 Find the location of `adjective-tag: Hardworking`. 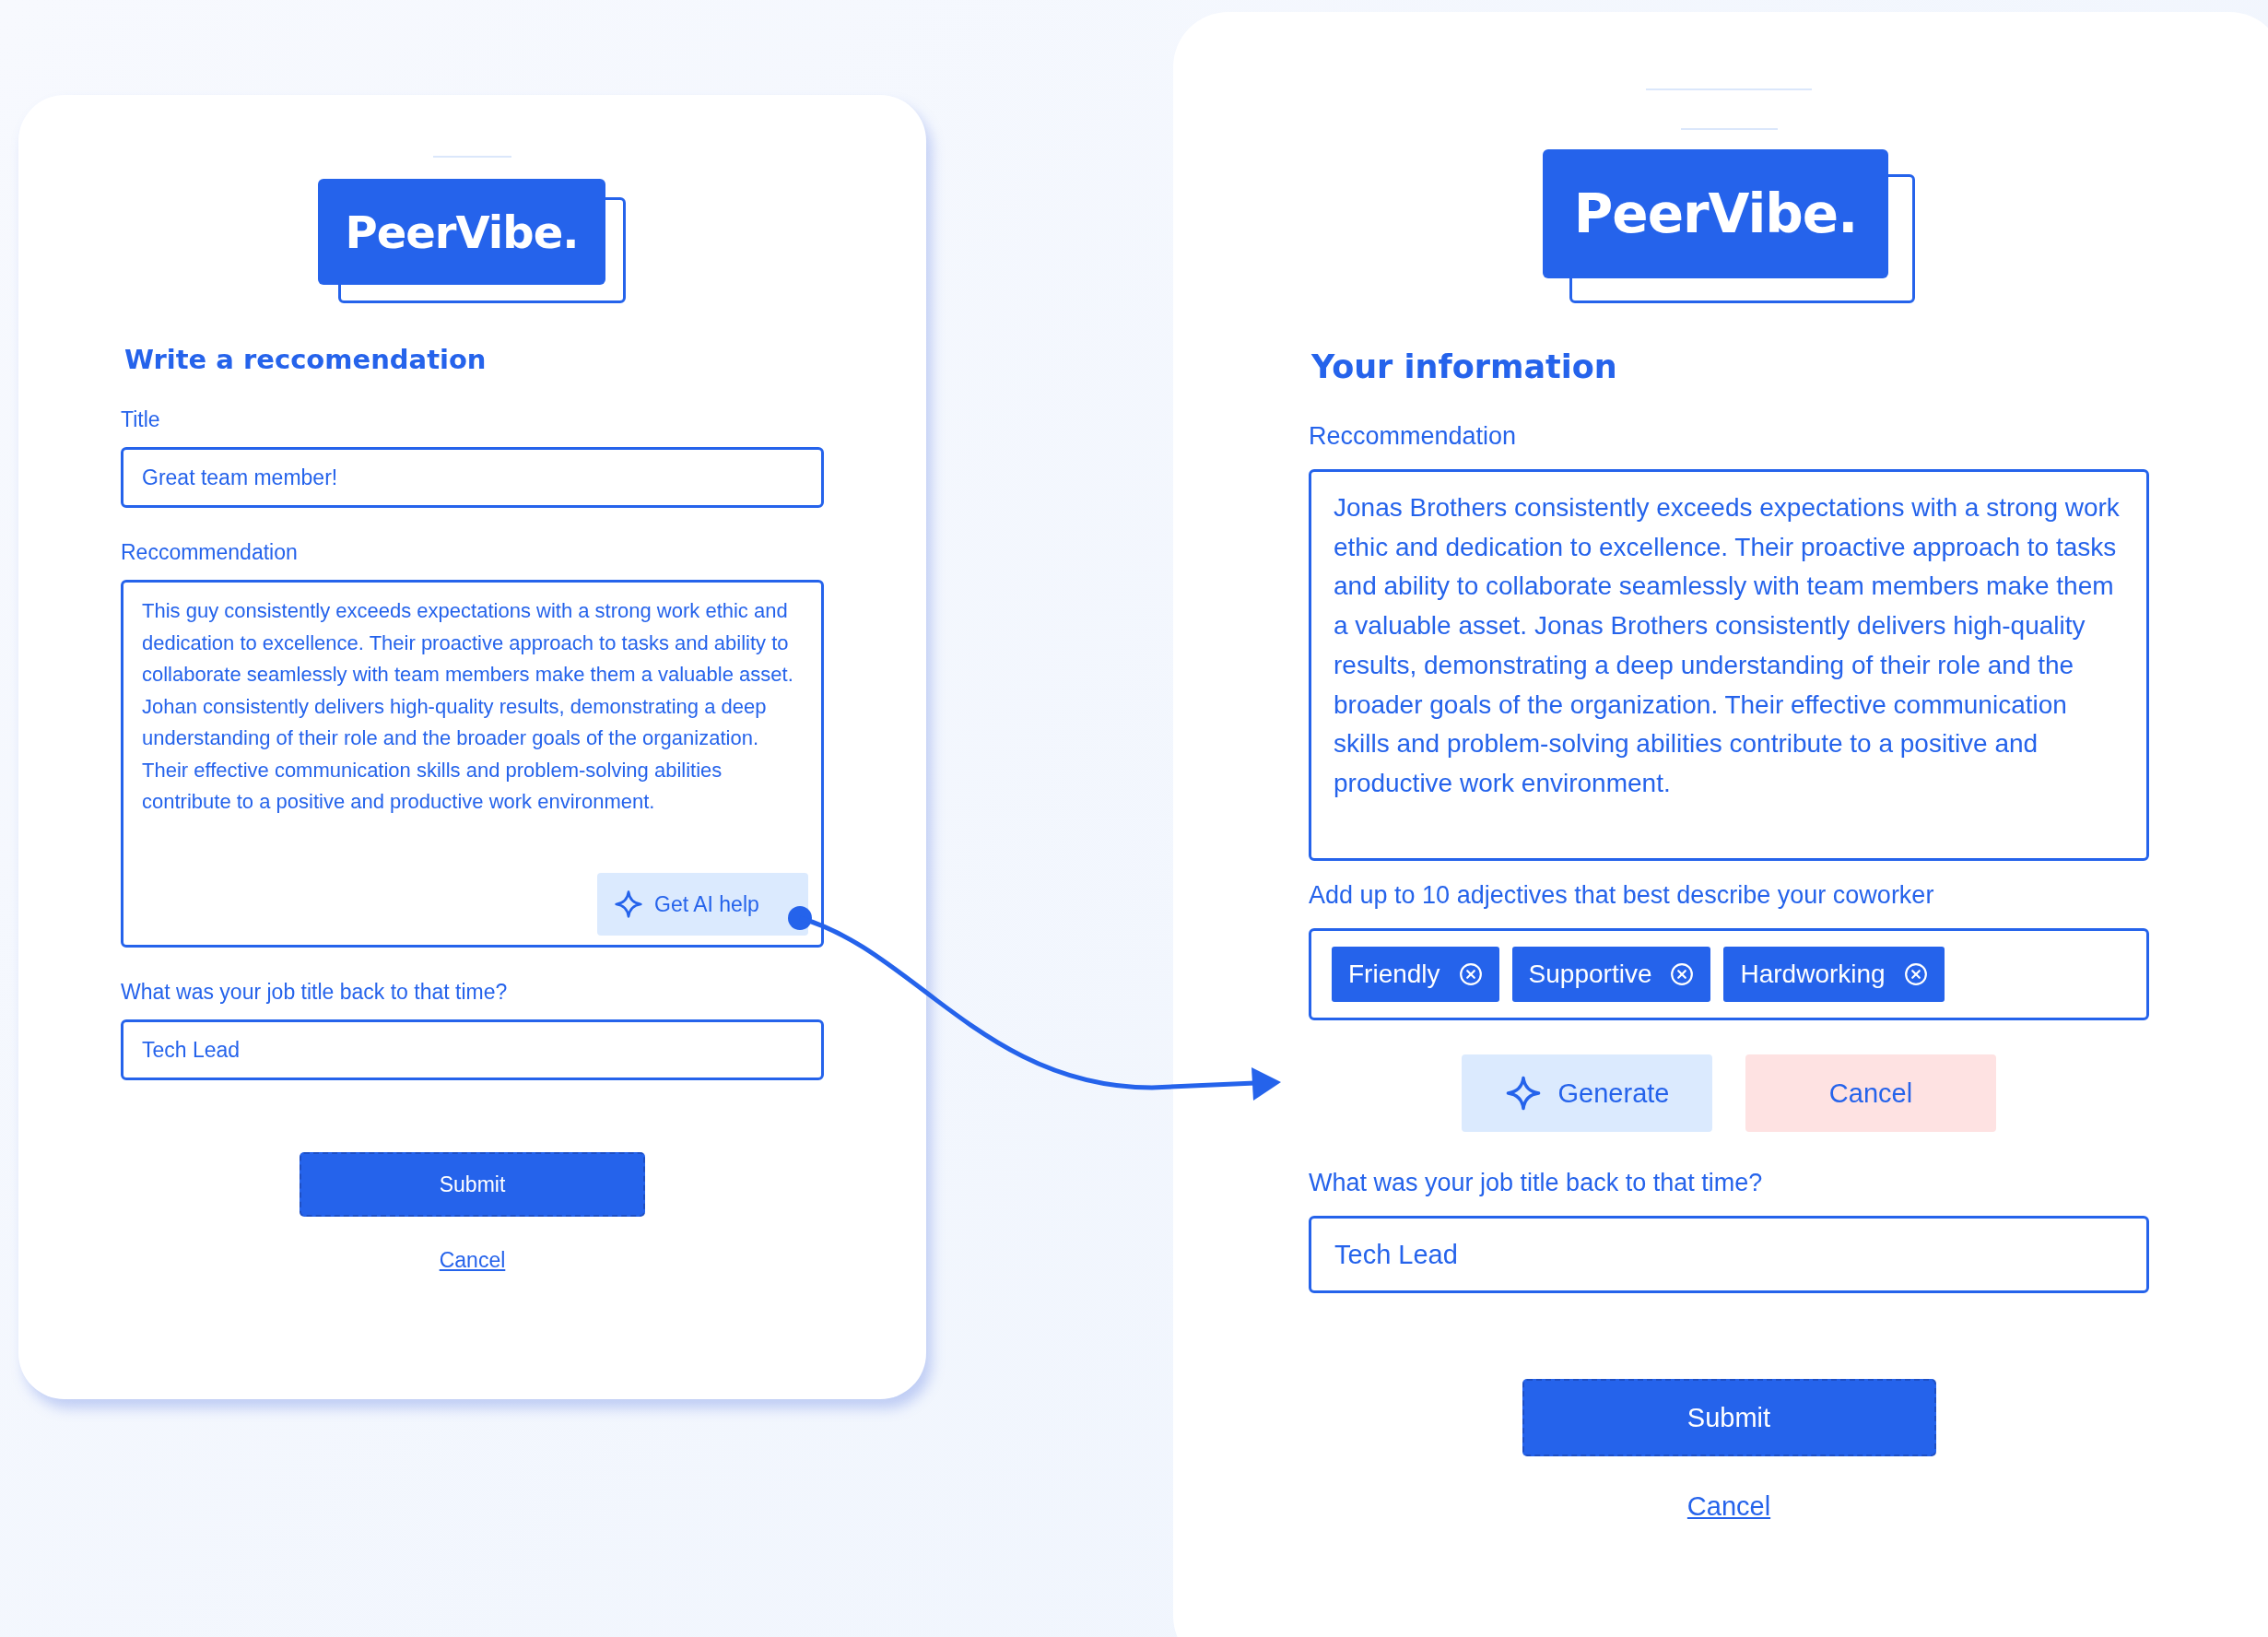

adjective-tag: Hardworking is located at coordinates (1834, 975).